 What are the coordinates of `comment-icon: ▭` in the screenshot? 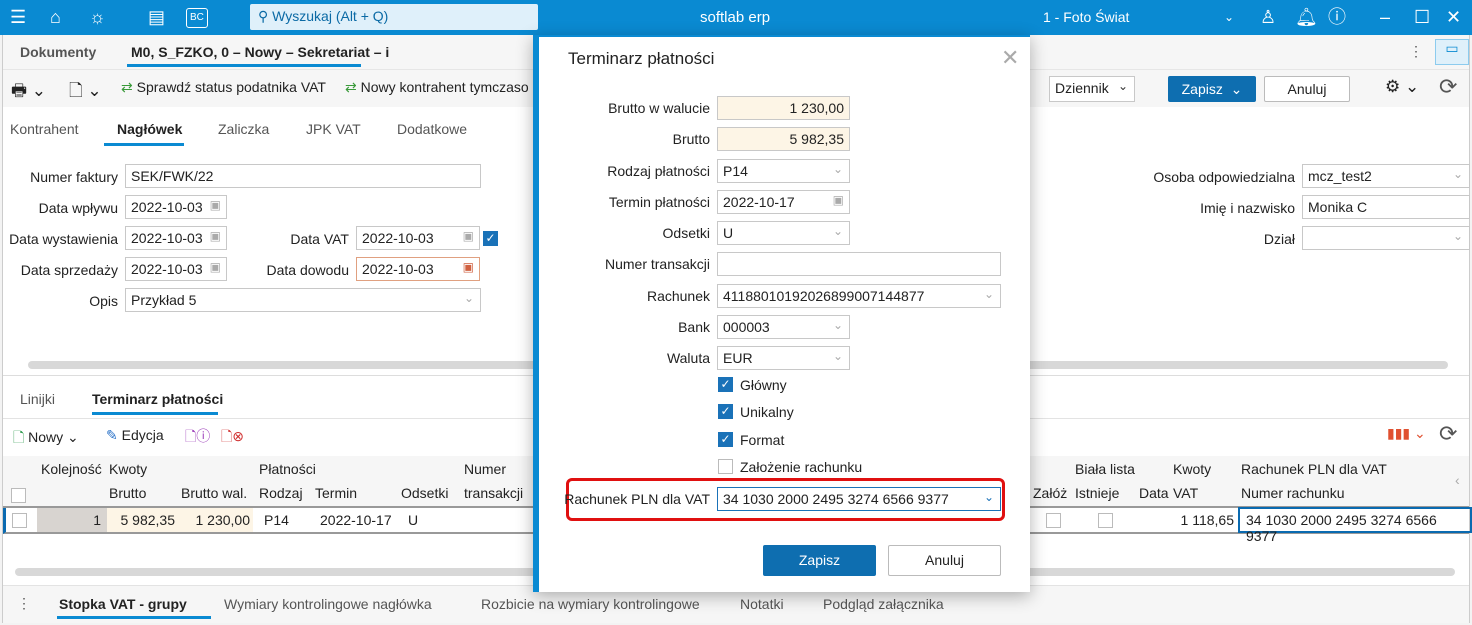 It's located at (1452, 52).